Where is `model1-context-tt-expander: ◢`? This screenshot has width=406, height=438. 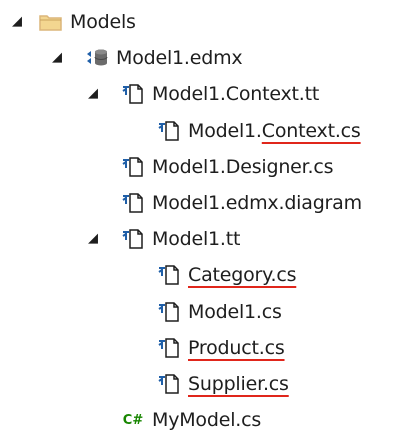
model1-context-tt-expander: ◢ is located at coordinates (93, 94).